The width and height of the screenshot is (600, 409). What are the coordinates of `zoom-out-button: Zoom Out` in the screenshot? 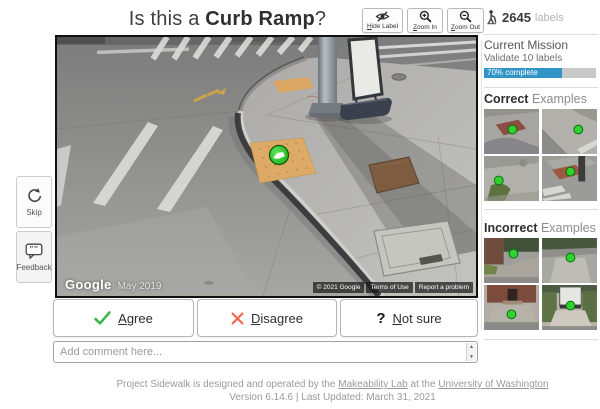 It's located at (465, 20).